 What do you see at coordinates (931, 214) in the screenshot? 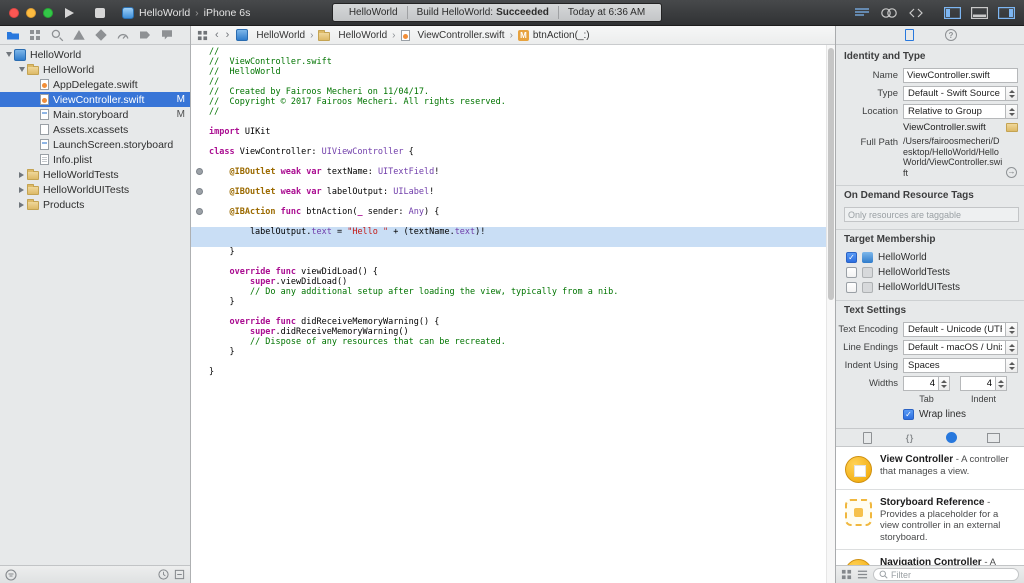
I see `resource-tags-input` at bounding box center [931, 214].